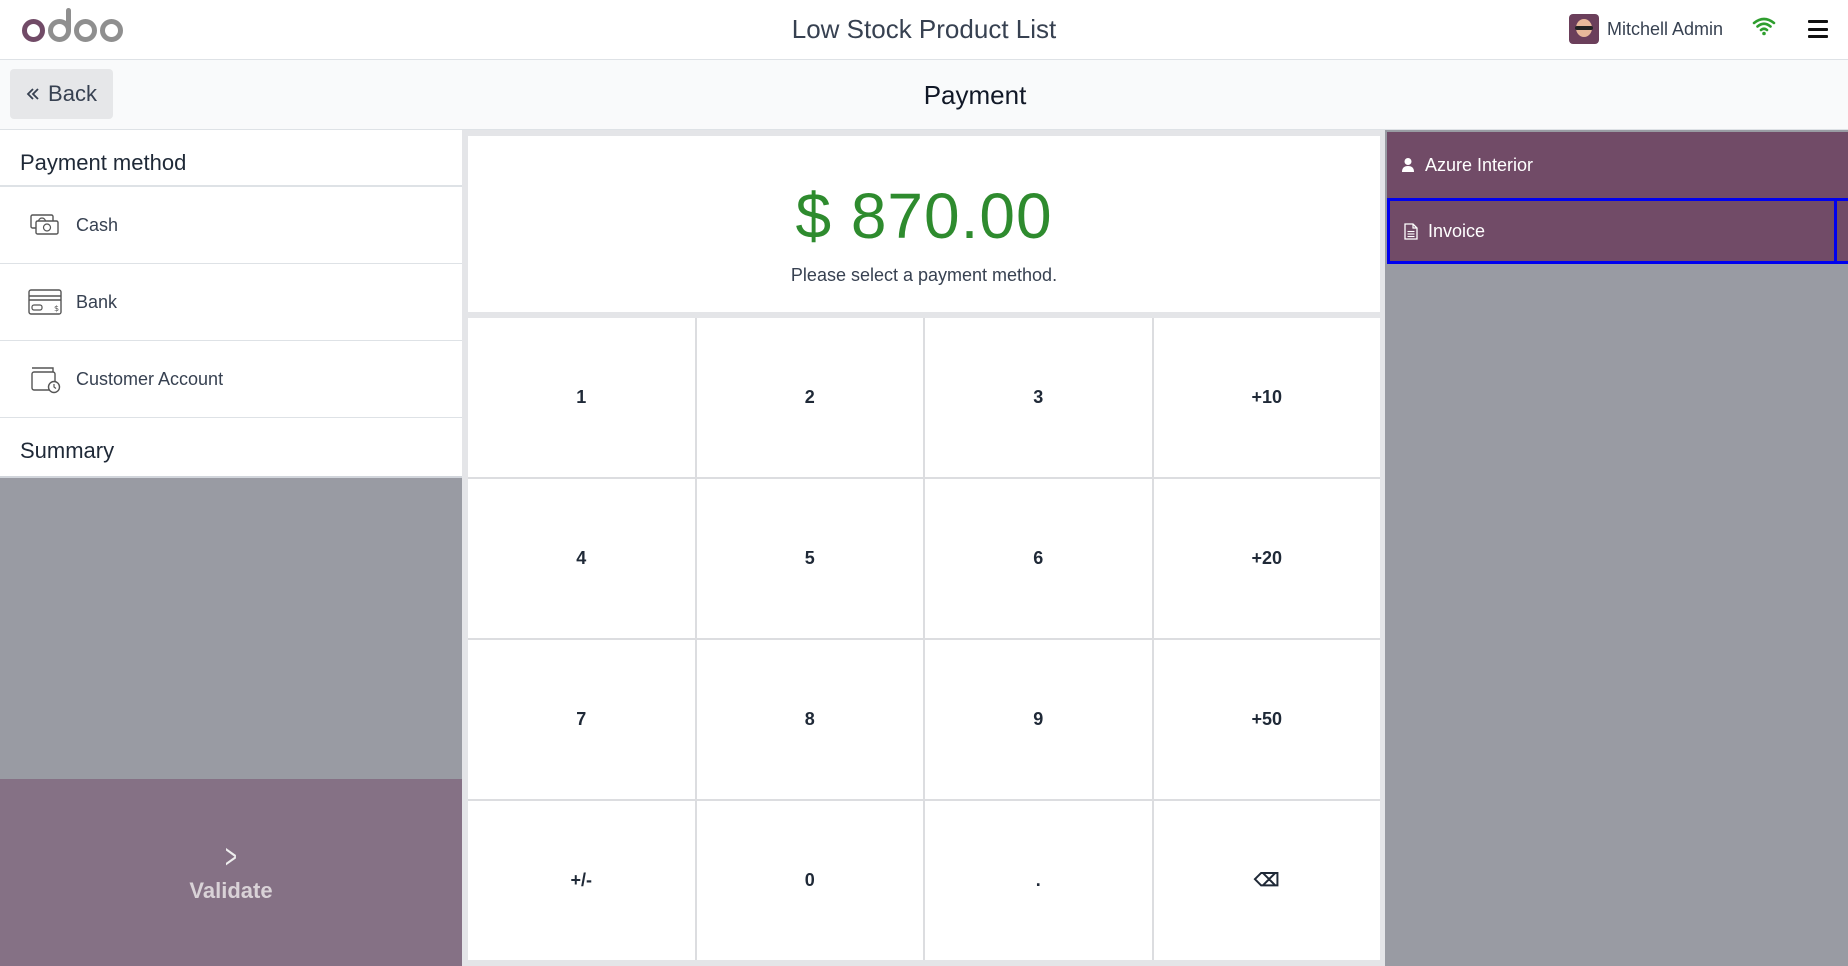 The image size is (1848, 966). I want to click on customer-account-icon, so click(45, 379).